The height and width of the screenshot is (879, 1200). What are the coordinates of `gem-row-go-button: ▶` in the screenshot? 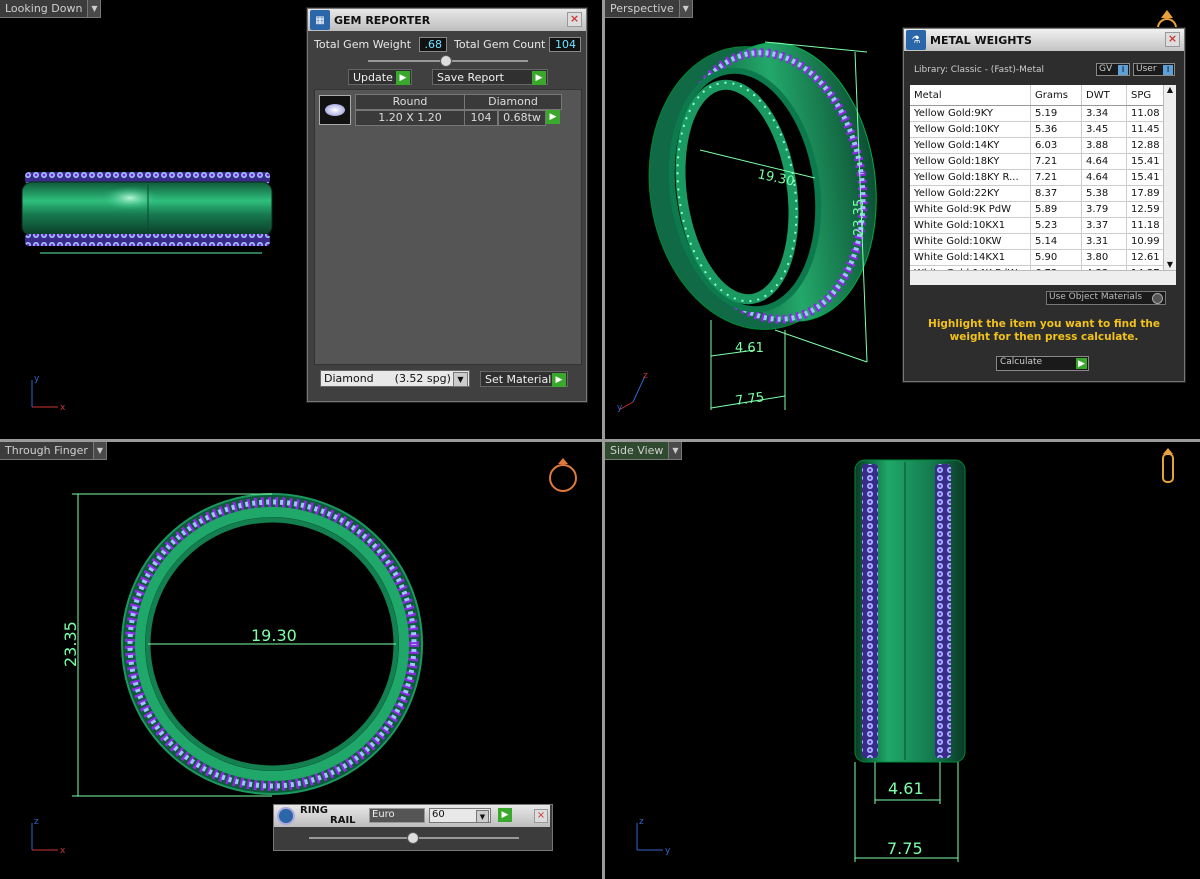 It's located at (553, 117).